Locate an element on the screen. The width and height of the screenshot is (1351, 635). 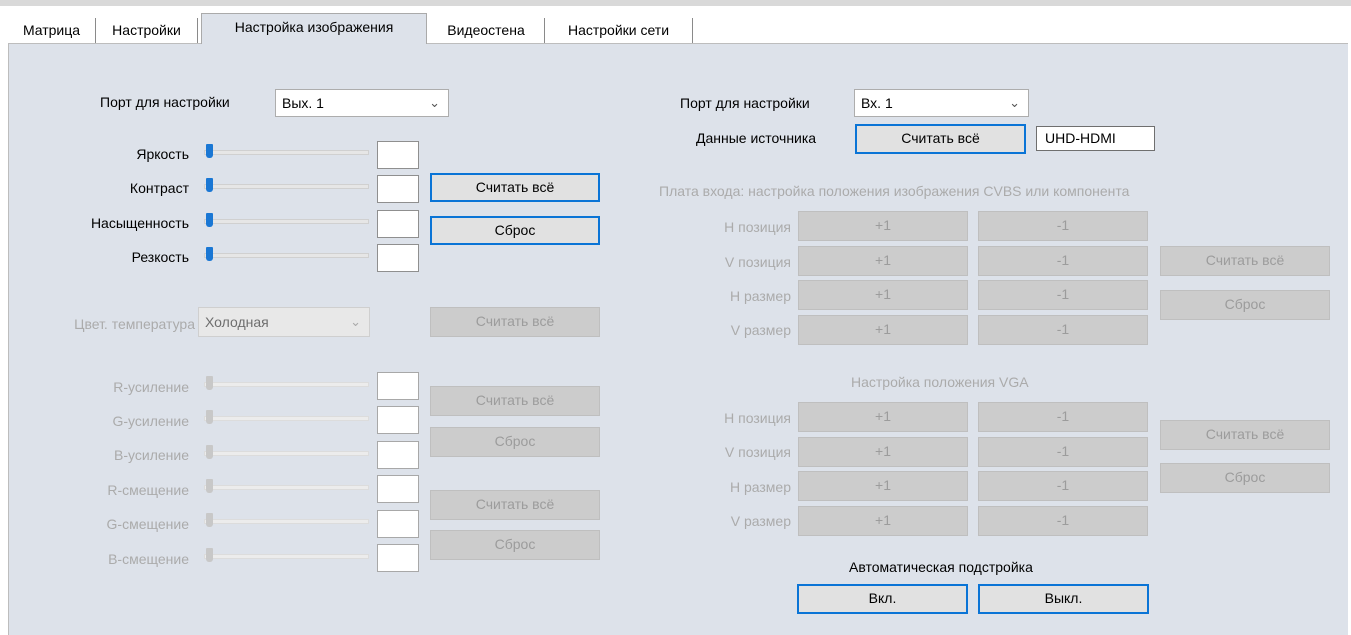
vga-section-title: Настройка положения VGA is located at coordinates (940, 382).